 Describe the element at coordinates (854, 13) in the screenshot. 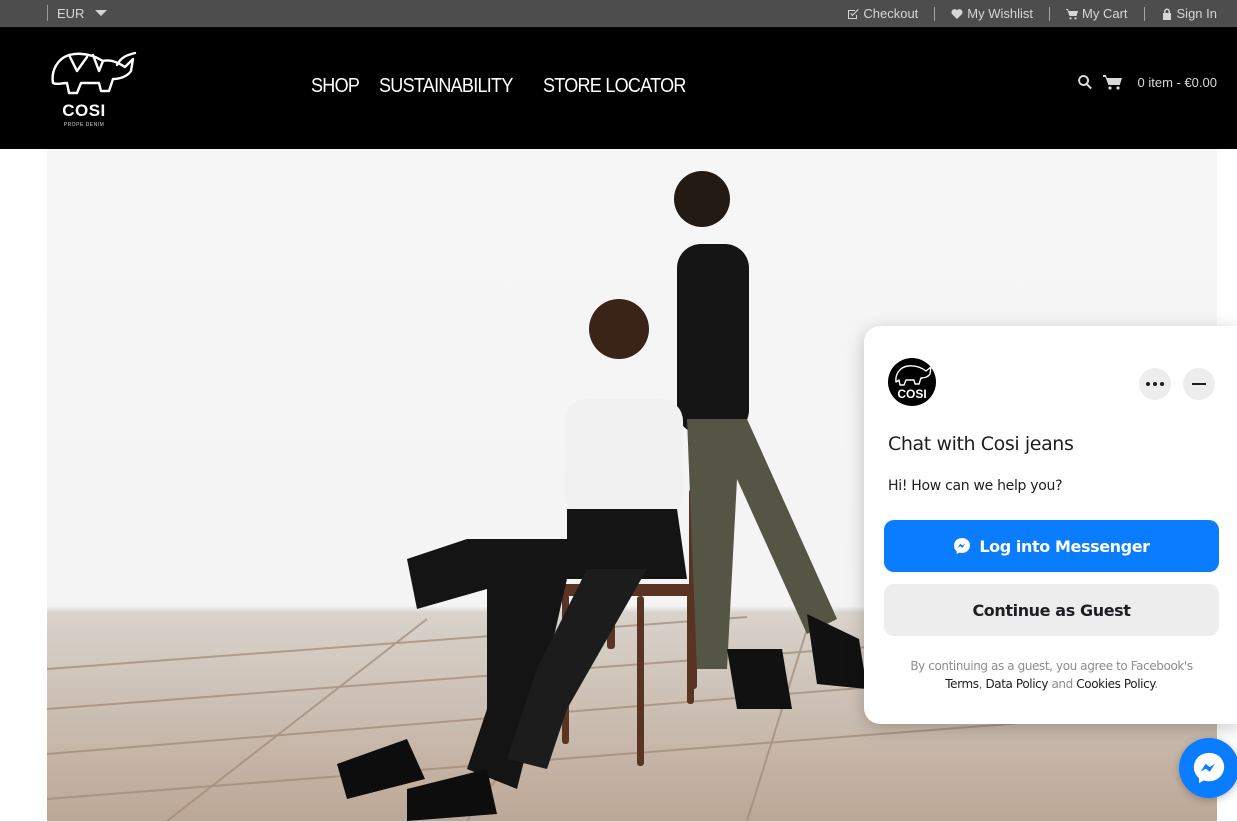

I see `checkbox-icon` at that location.